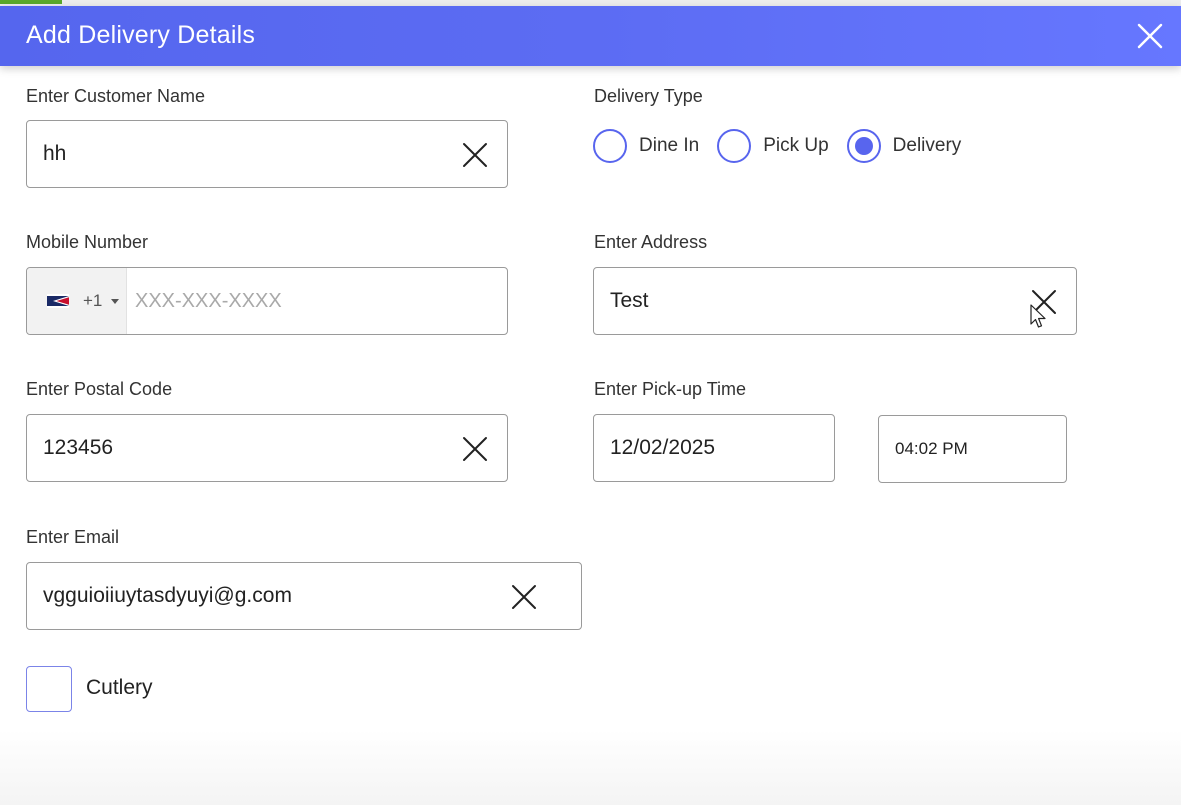 The image size is (1181, 805). I want to click on pickup-date-field: 12/02/2025, so click(714, 448).